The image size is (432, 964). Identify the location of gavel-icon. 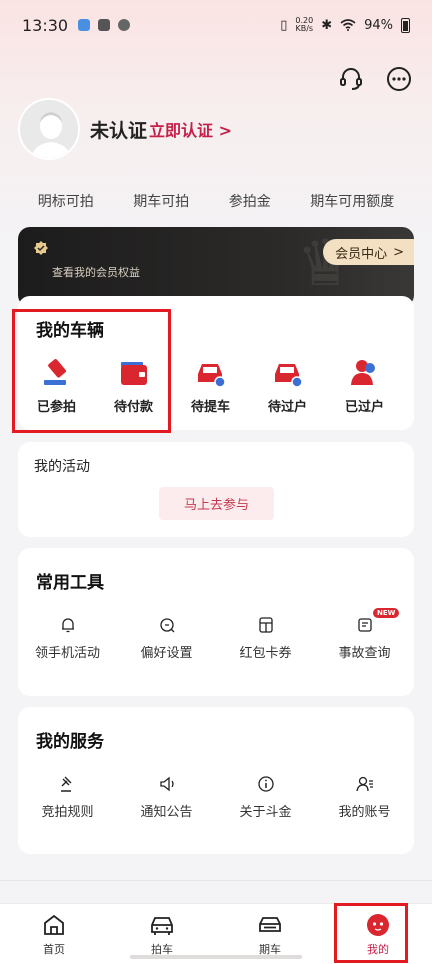
(65, 784).